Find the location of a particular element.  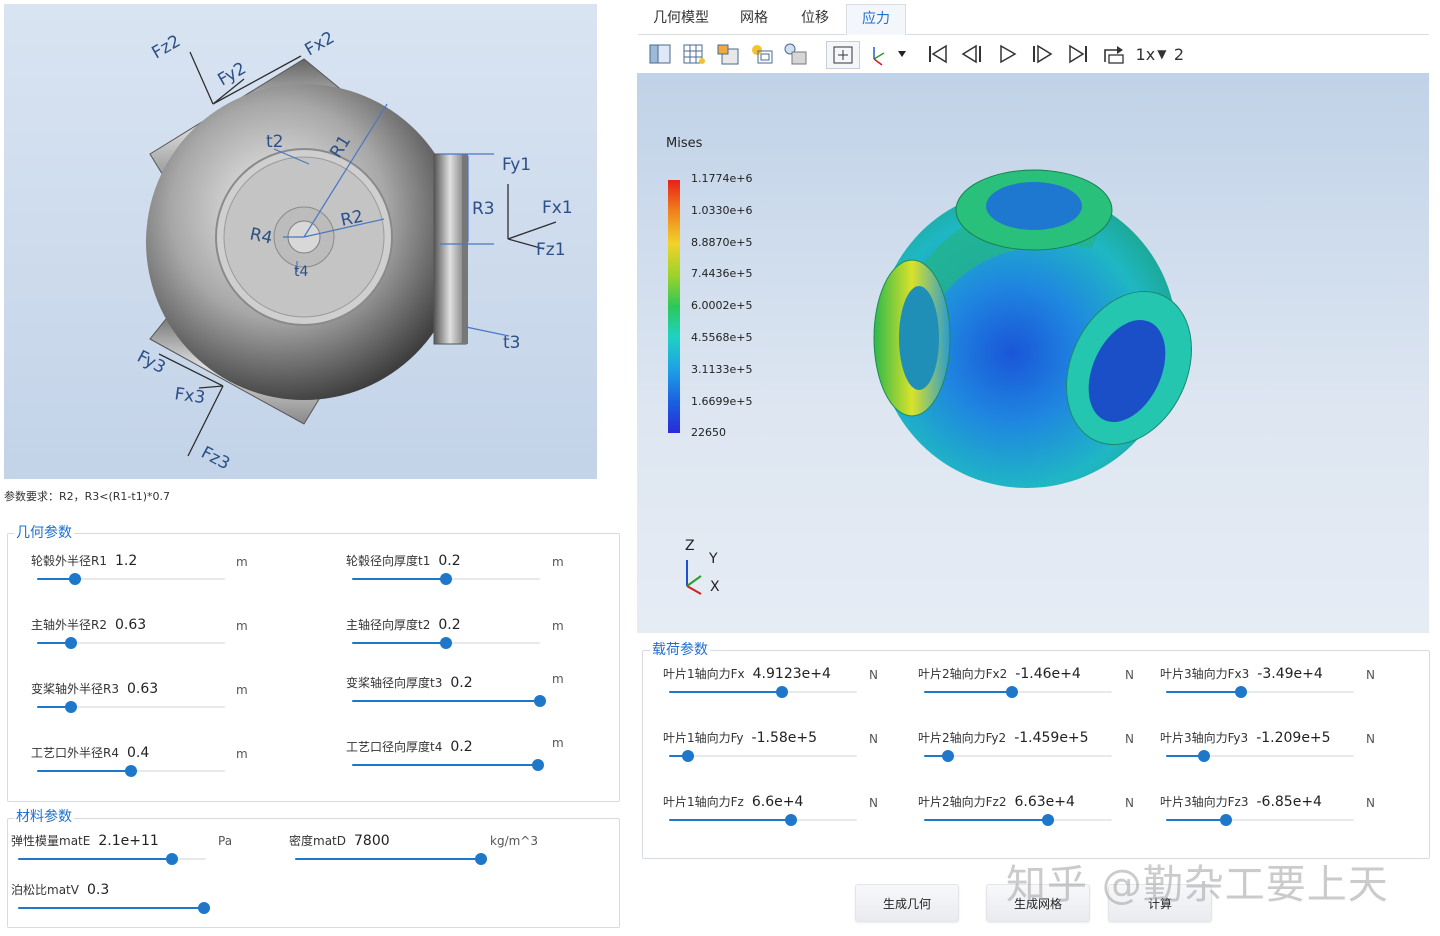

param-value: -1.209e+5 is located at coordinates (1293, 738).